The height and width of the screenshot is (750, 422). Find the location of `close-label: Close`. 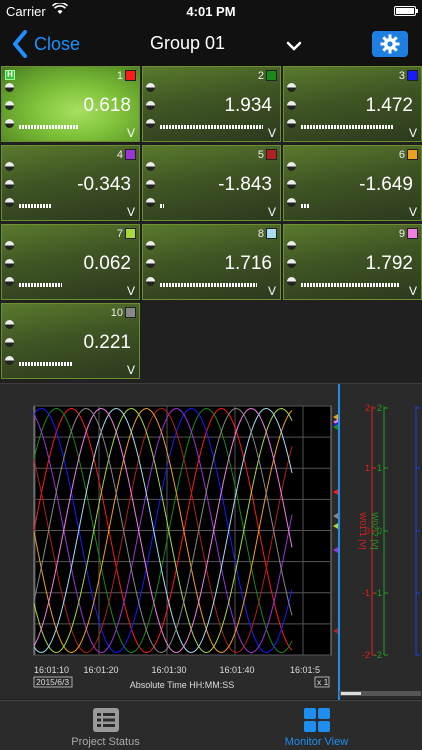

close-label: Close is located at coordinates (57, 43).